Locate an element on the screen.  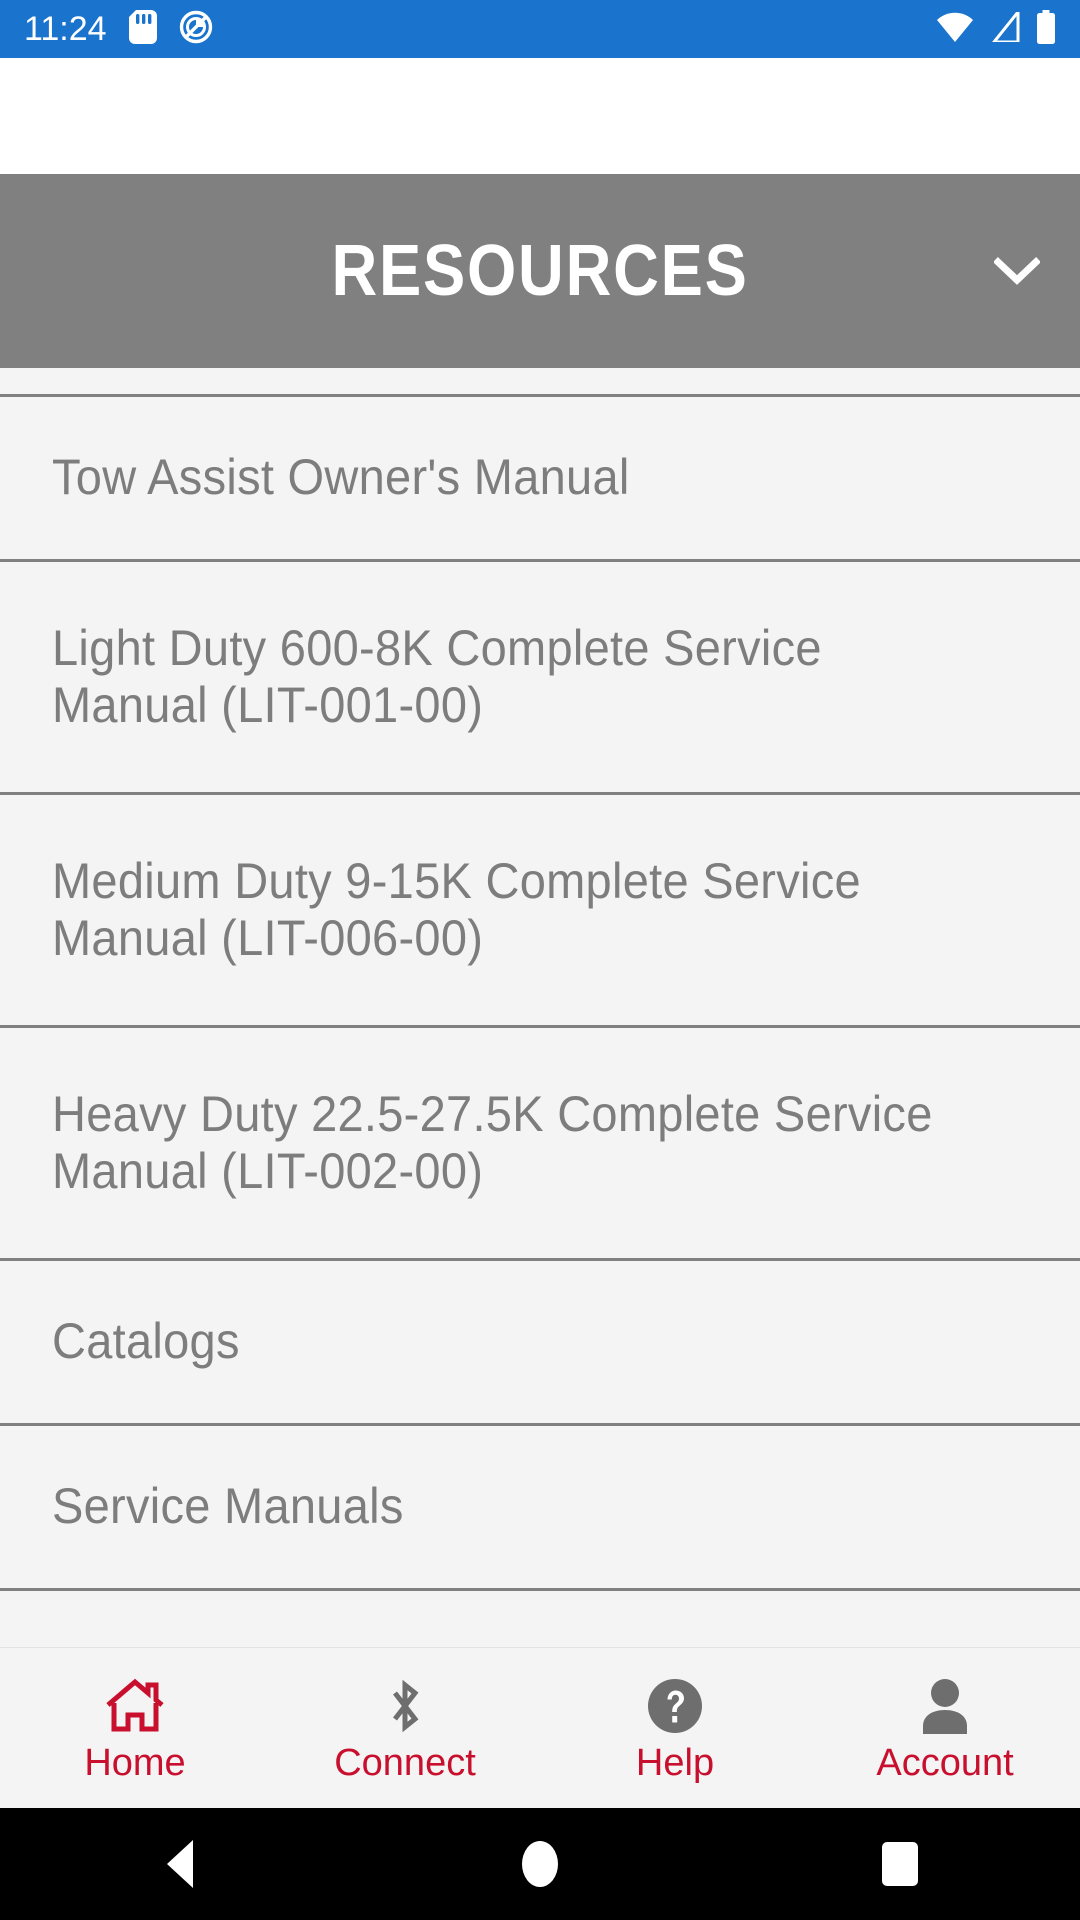
list-item-label: Service Manuals is located at coordinates (228, 1506).